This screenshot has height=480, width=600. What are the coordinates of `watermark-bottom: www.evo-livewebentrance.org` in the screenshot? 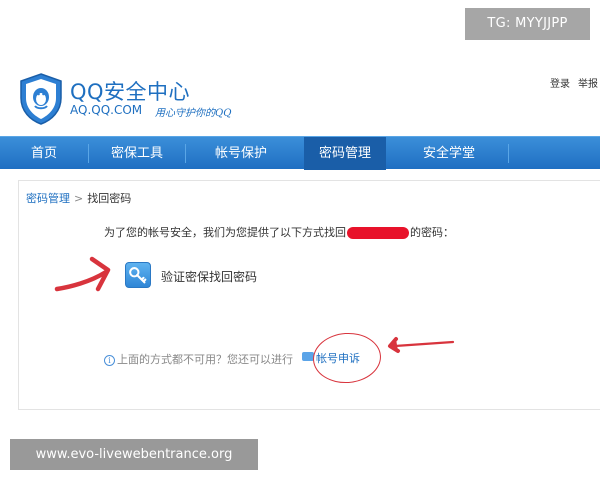 It's located at (134, 454).